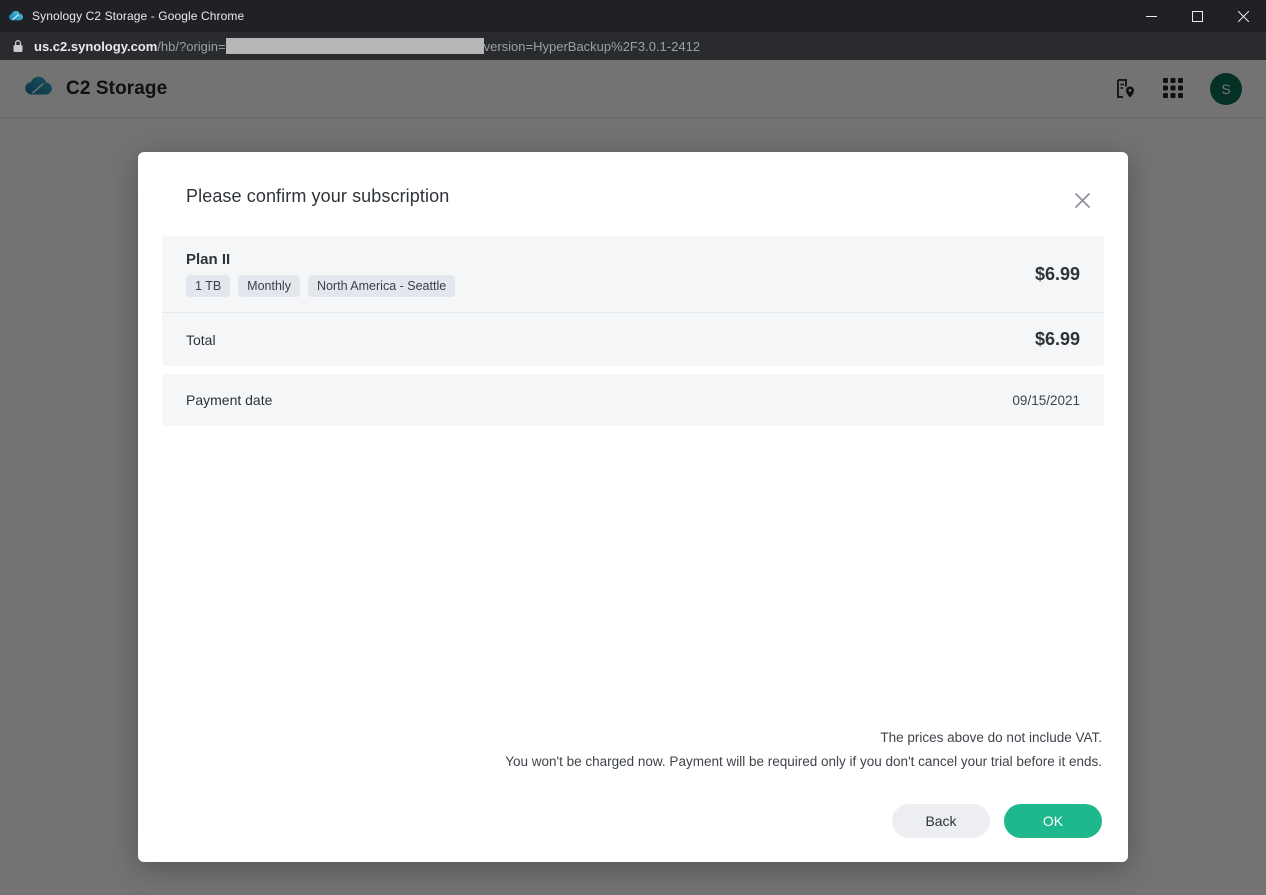 Image resolution: width=1266 pixels, height=895 pixels. What do you see at coordinates (592, 46) in the screenshot?
I see `url-path-suffix: version=HyperBackup%2F3.0.1-2412` at bounding box center [592, 46].